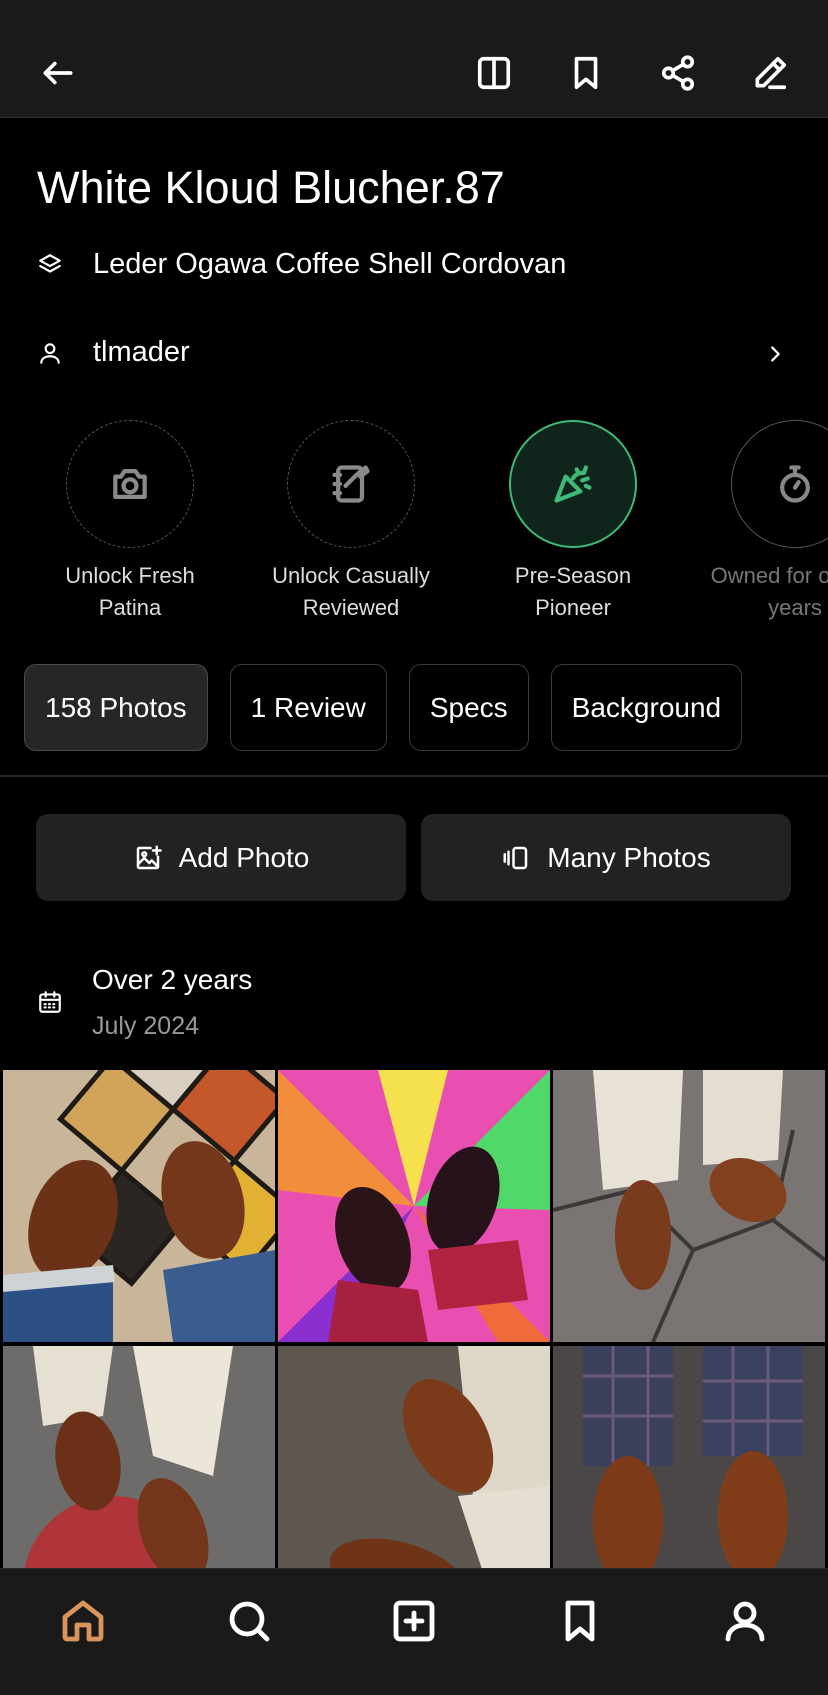 Image resolution: width=828 pixels, height=1695 pixels. I want to click on tab-background: Background, so click(646, 707).